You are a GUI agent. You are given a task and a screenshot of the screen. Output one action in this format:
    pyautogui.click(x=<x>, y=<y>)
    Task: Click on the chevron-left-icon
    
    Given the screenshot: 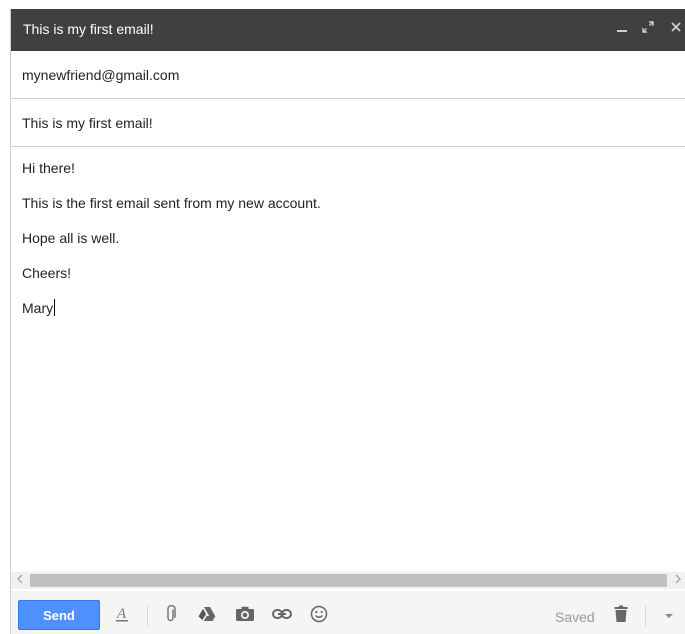 What is the action you would take?
    pyautogui.click(x=20, y=580)
    